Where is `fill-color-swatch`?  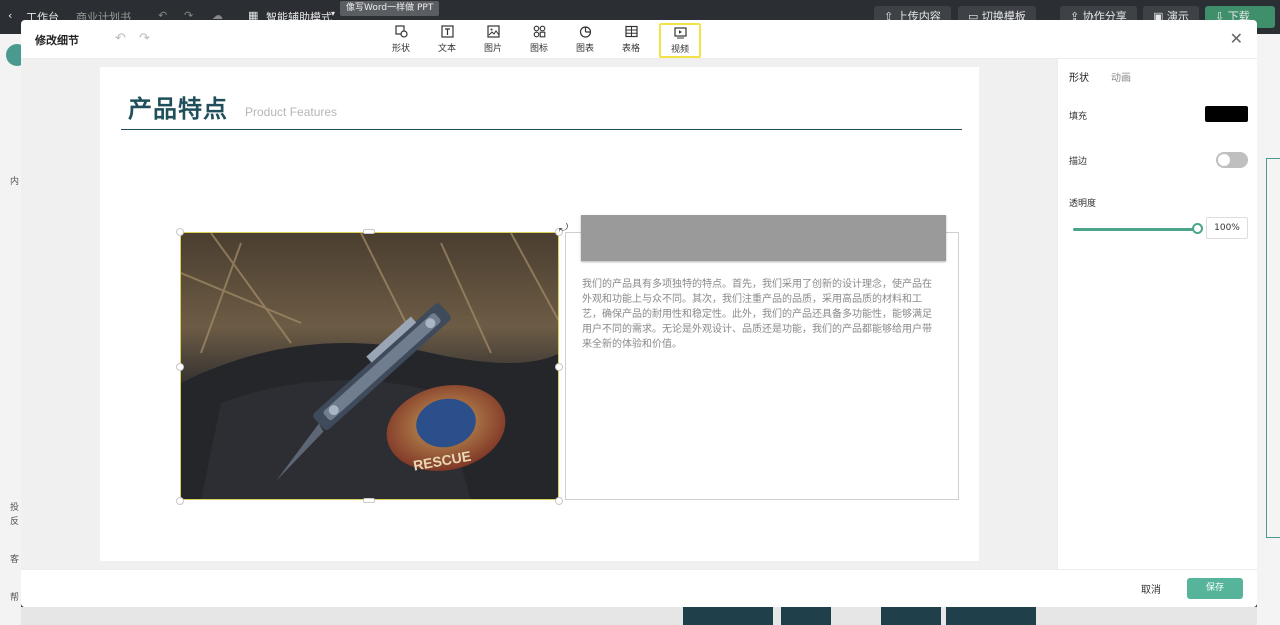
fill-color-swatch is located at coordinates (1226, 114).